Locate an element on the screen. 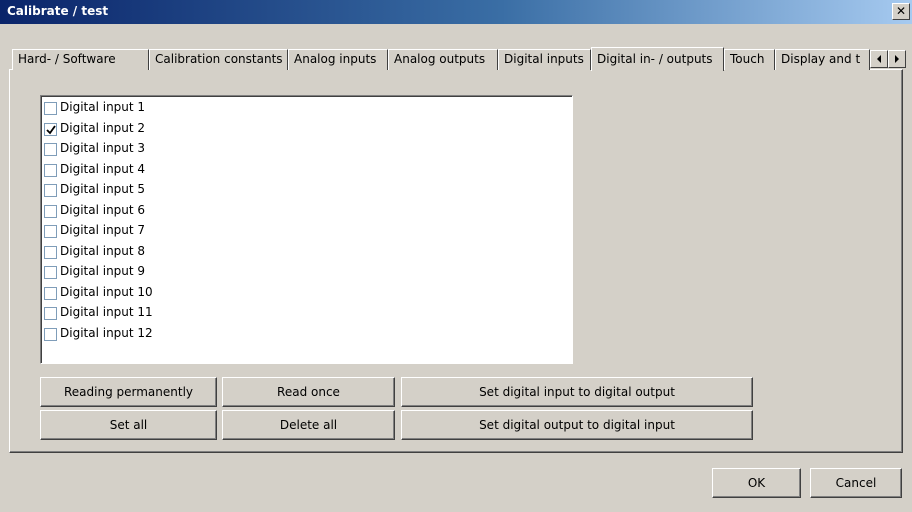 The height and width of the screenshot is (512, 912). list-item-digital-input-9: Digital input 9 is located at coordinates (304, 273).